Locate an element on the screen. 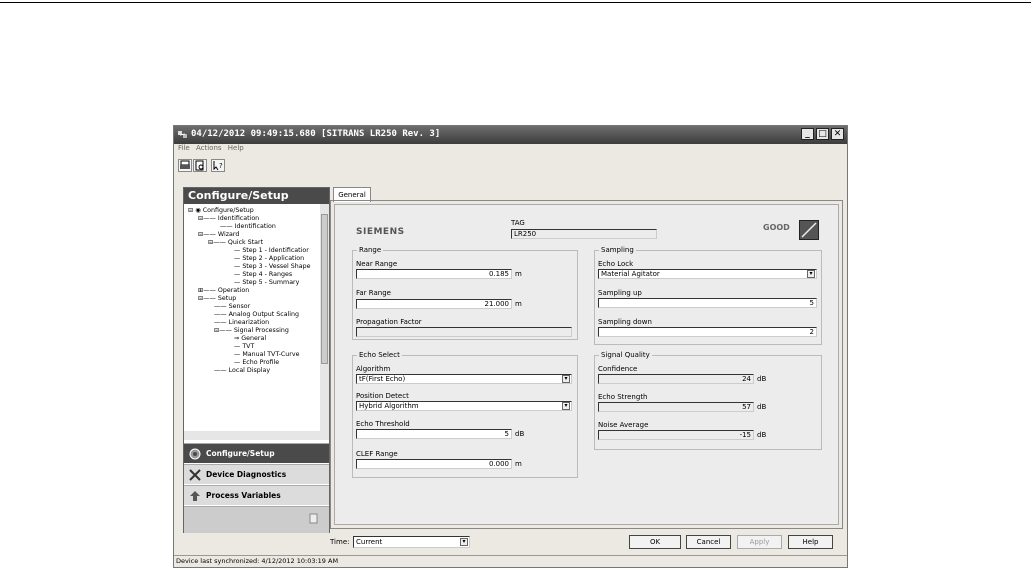 The height and width of the screenshot is (569, 1031). close-button: ✕ is located at coordinates (837, 134).